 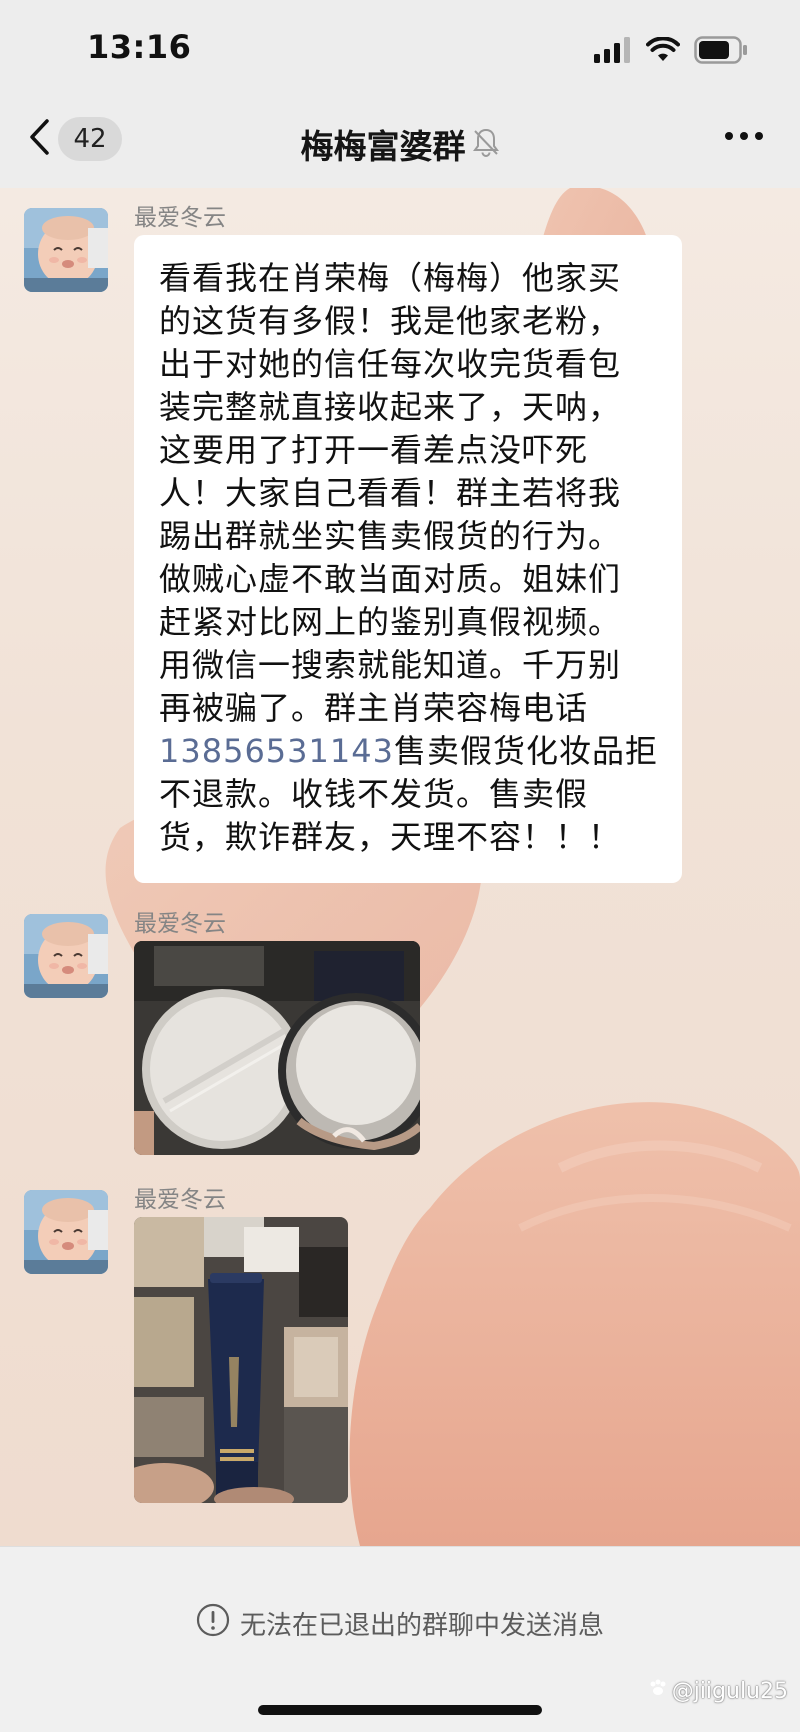 I want to click on message-text-fragment: 售卖假货化妆品拒, so click(x=525, y=751).